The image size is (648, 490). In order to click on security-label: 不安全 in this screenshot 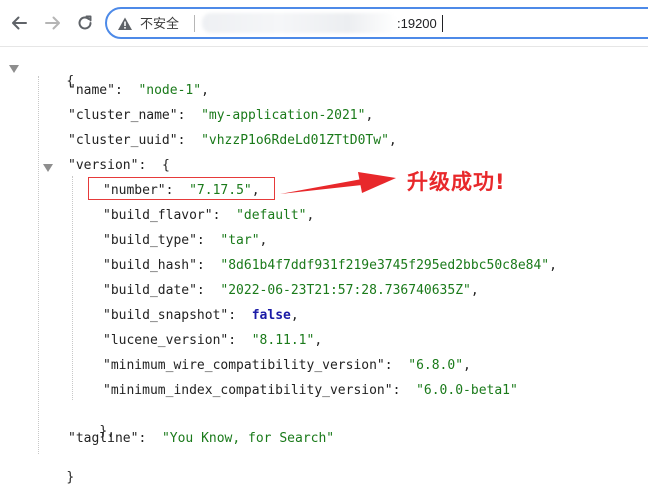, I will do `click(159, 24)`.